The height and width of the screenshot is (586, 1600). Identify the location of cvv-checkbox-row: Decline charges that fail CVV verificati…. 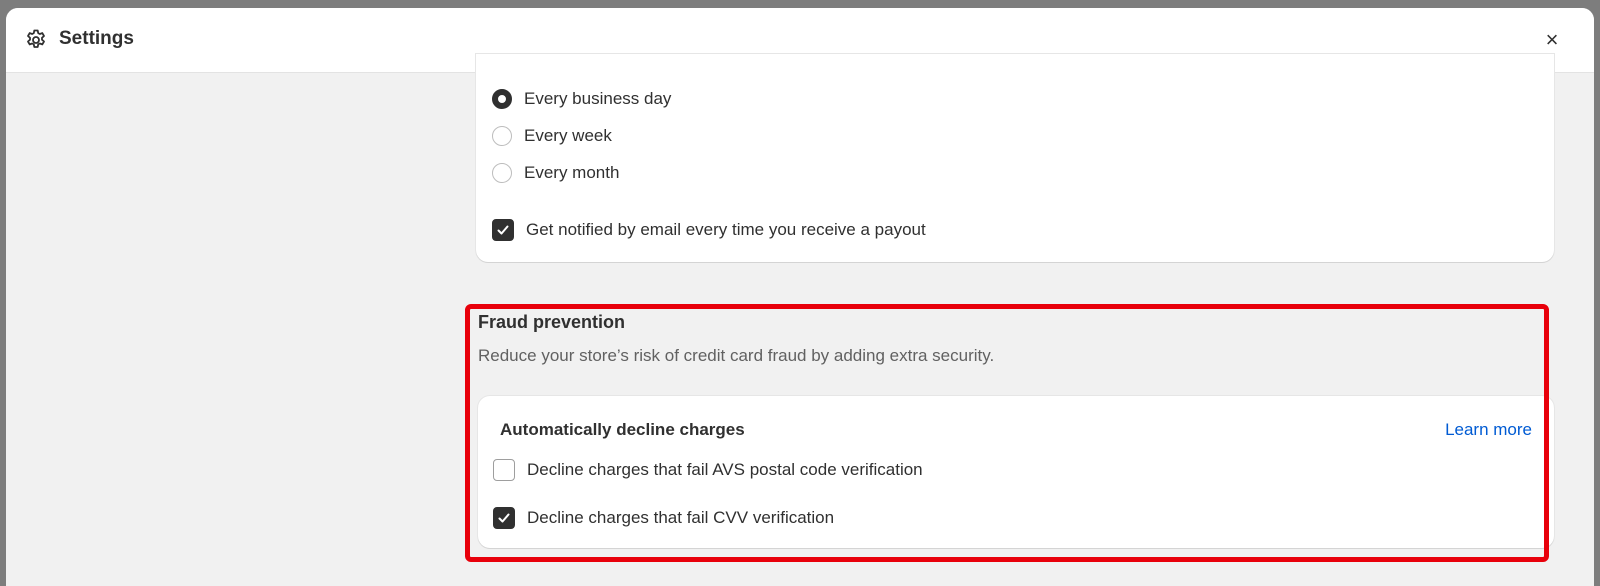
(663, 518).